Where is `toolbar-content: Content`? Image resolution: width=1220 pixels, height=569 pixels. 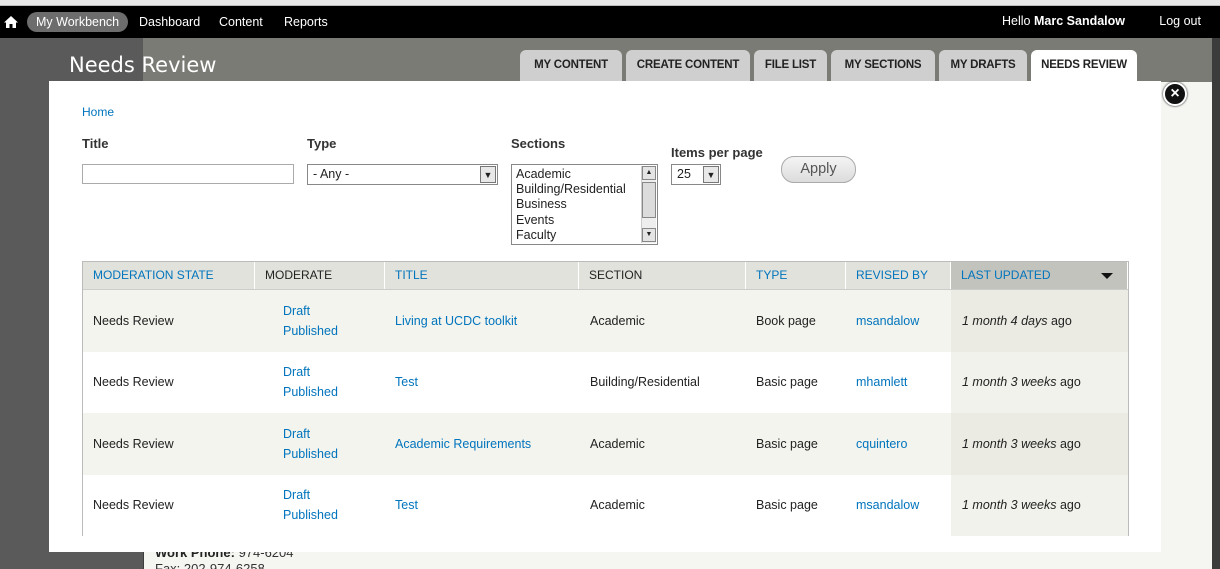 toolbar-content: Content is located at coordinates (241, 22).